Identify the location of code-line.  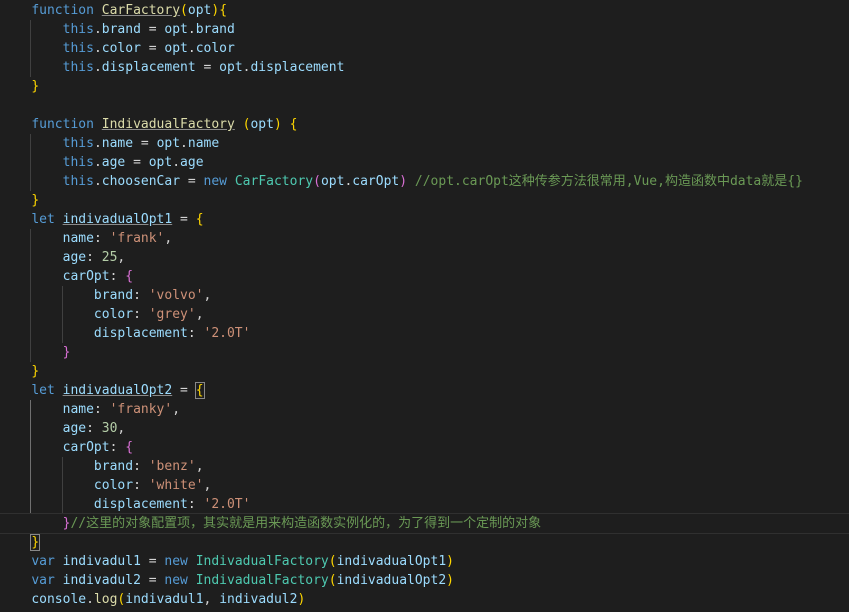
(424, 105).